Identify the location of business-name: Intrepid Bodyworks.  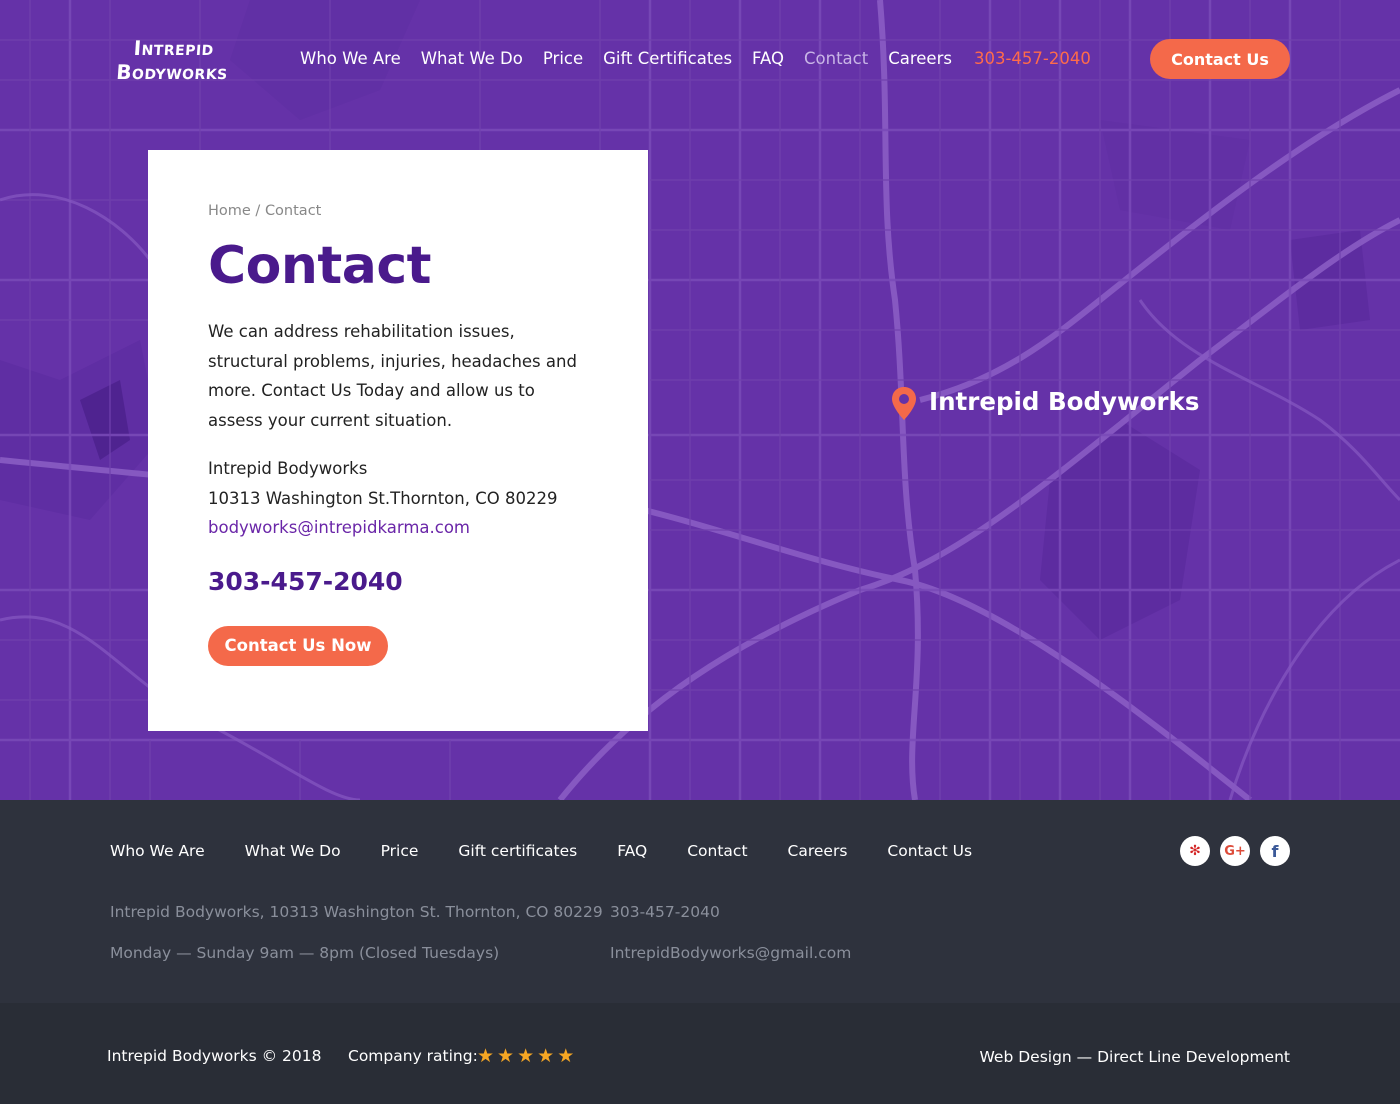
(288, 468).